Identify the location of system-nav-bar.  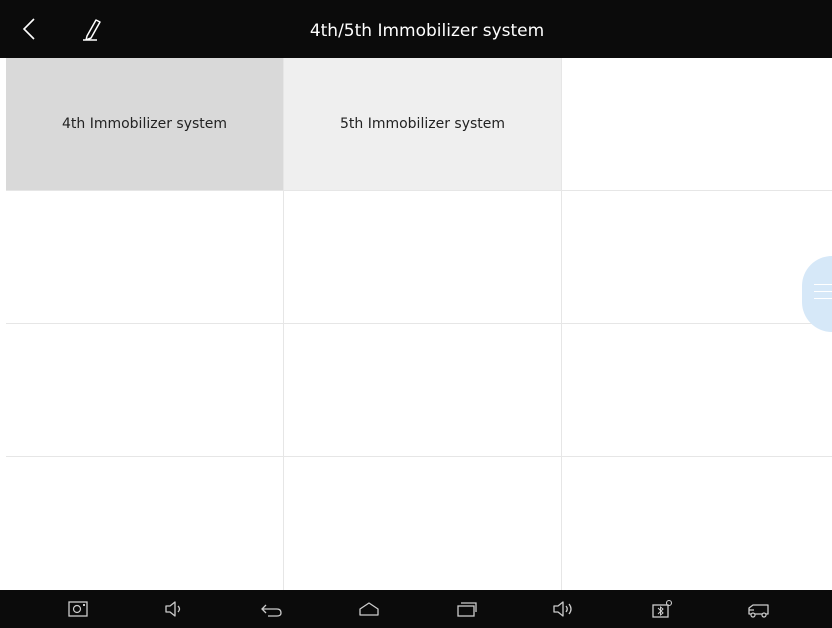
(416, 609).